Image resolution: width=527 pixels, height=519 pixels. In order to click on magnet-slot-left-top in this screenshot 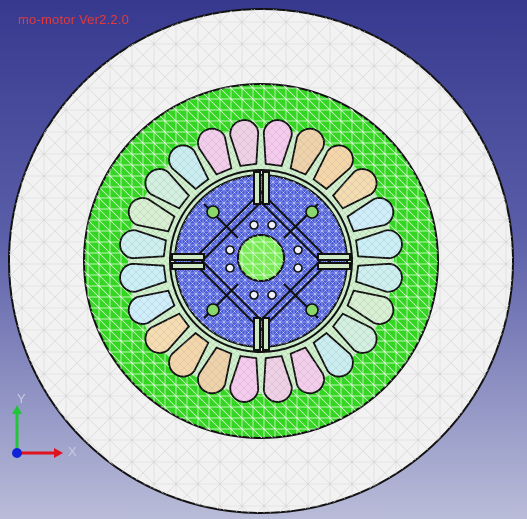, I will do `click(188, 257)`.